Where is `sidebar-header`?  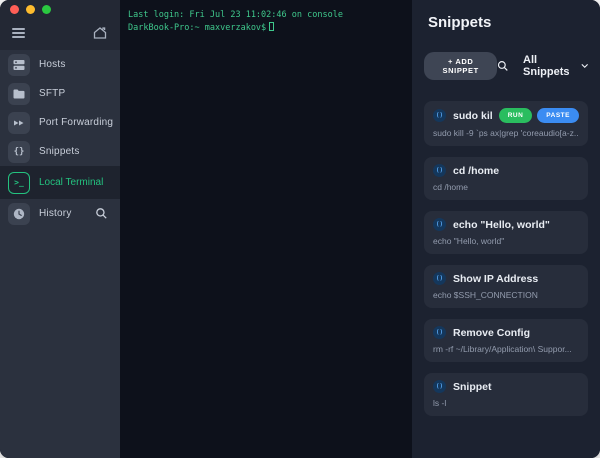 sidebar-header is located at coordinates (60, 33).